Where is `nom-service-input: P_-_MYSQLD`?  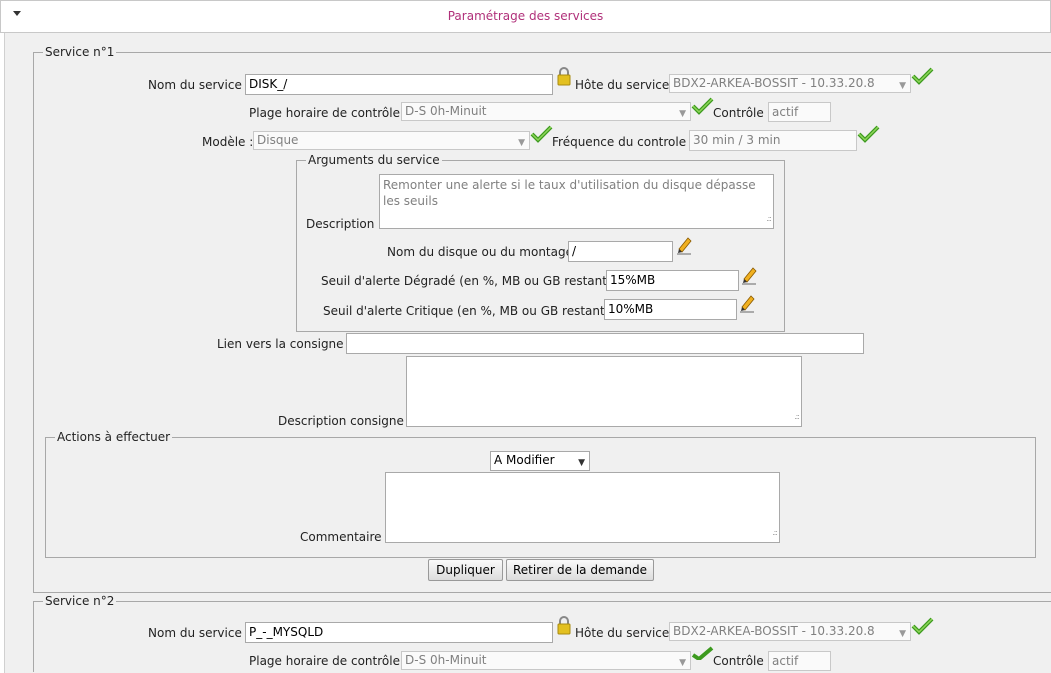 nom-service-input: P_-_MYSQLD is located at coordinates (399, 632).